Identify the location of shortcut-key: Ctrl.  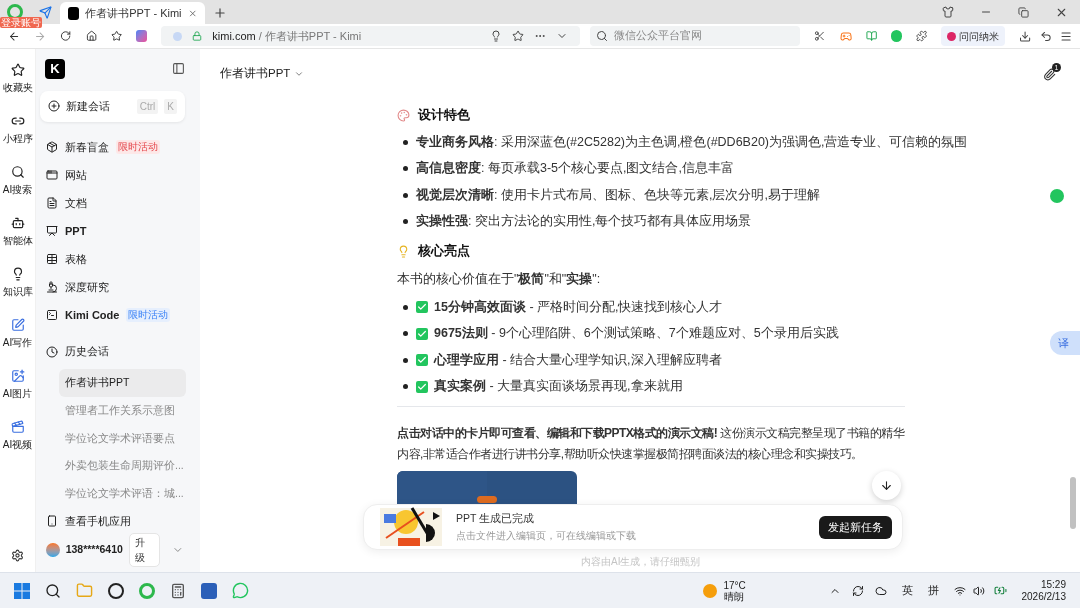
(147, 106).